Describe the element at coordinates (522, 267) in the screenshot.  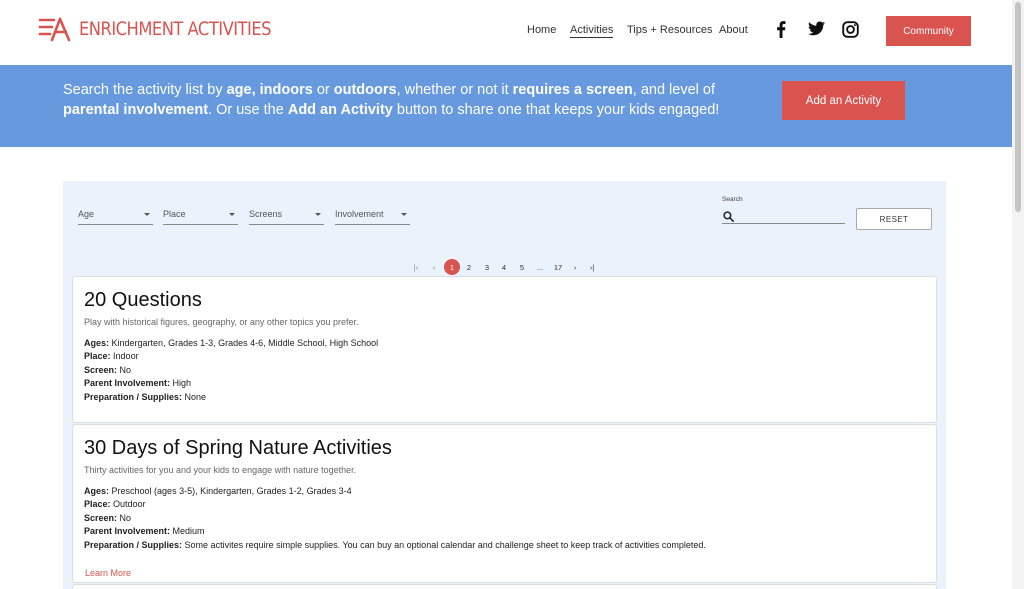
I see `page-5-button: 5` at that location.